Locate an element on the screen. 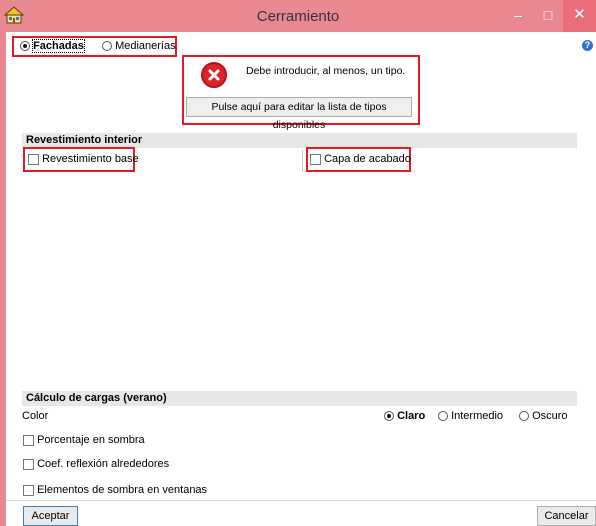 This screenshot has width=596, height=526. radio-claro: Claro is located at coordinates (404, 416).